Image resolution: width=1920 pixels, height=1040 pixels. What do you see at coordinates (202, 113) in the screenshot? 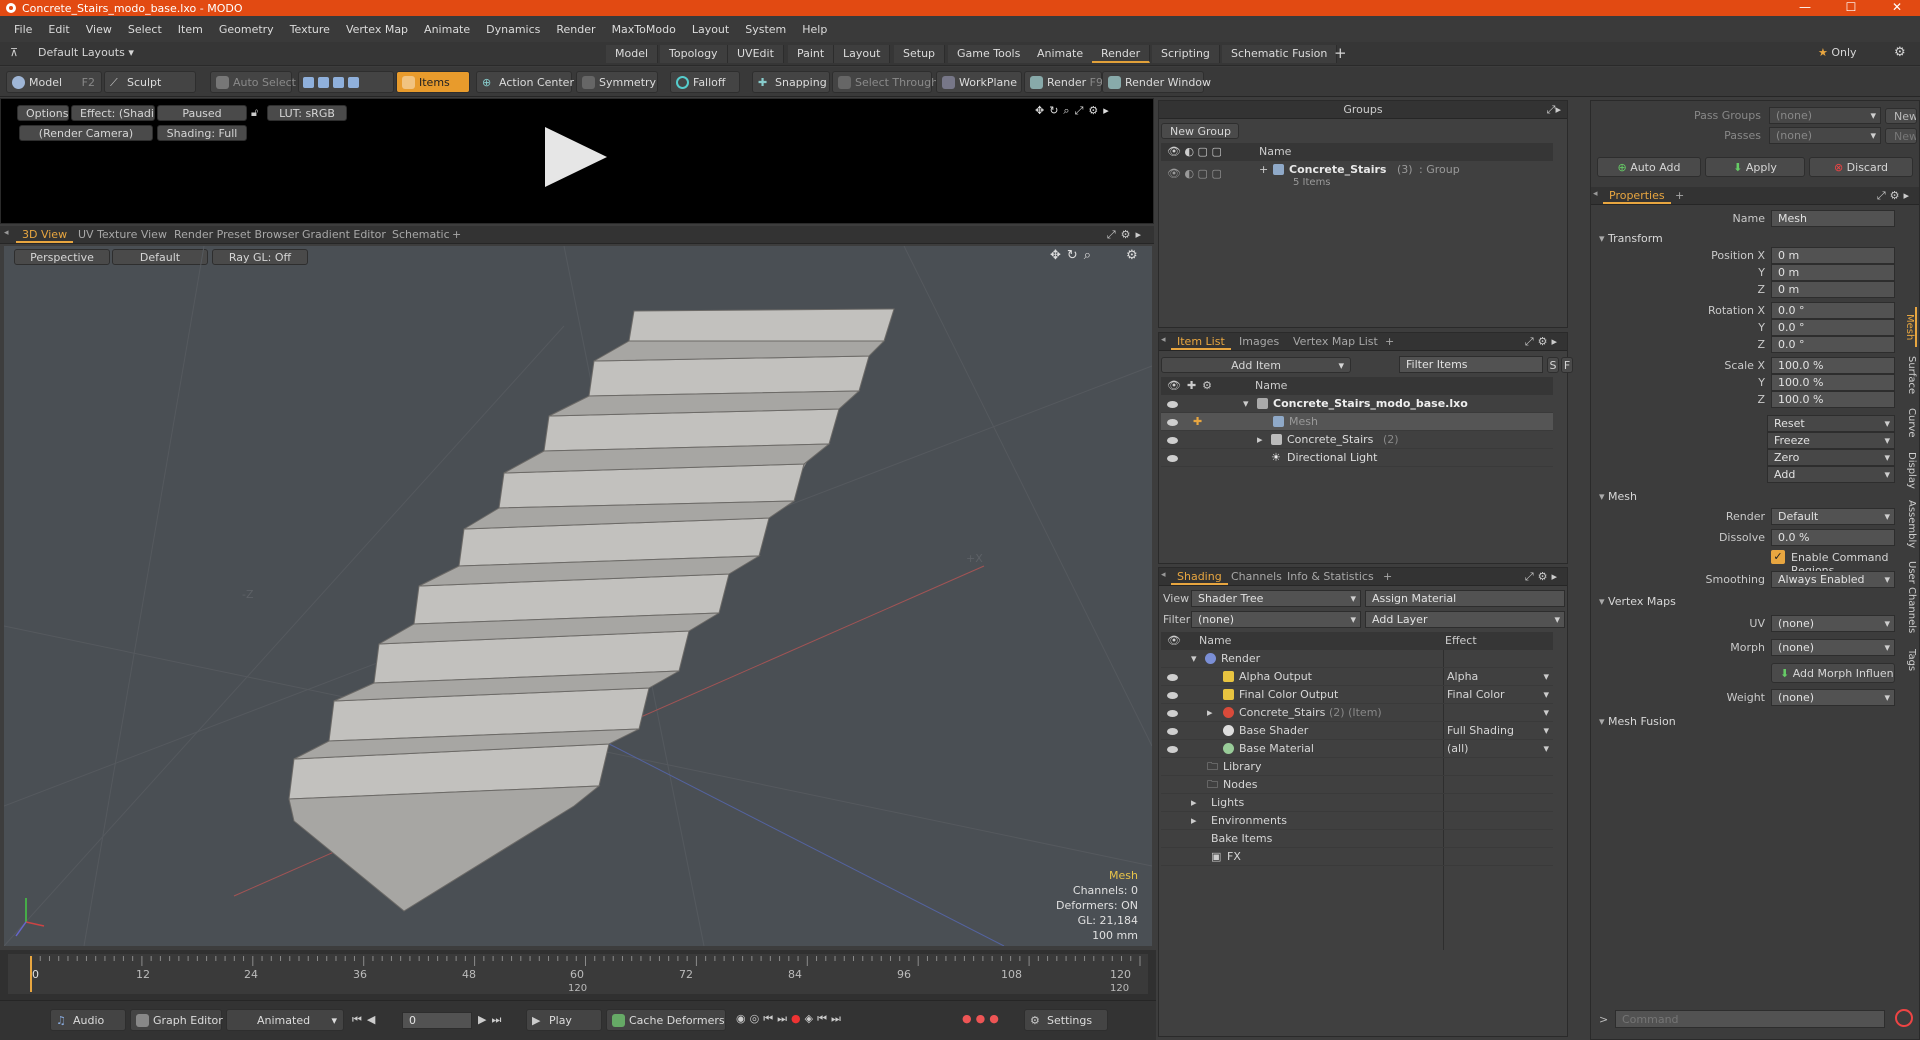
I see `preview-paused-button: Paused` at bounding box center [202, 113].